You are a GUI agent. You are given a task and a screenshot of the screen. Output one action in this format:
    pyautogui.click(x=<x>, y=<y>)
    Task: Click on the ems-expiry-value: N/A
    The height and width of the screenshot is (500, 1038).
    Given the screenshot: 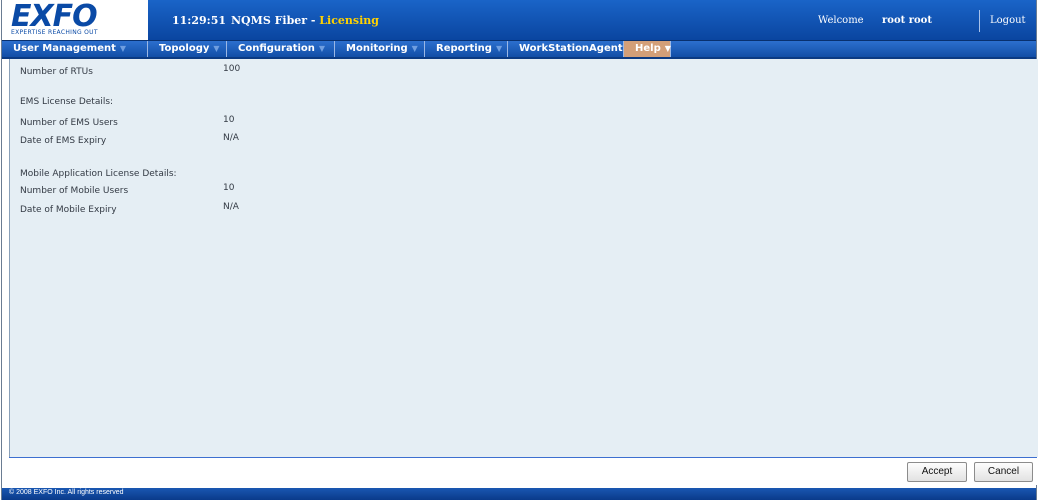 What is the action you would take?
    pyautogui.click(x=231, y=138)
    